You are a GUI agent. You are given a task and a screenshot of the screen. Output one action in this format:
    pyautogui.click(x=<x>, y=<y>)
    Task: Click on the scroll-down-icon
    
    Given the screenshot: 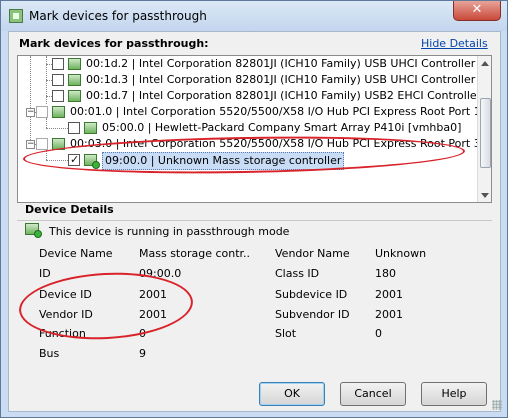 What is the action you would take?
    pyautogui.click(x=485, y=195)
    